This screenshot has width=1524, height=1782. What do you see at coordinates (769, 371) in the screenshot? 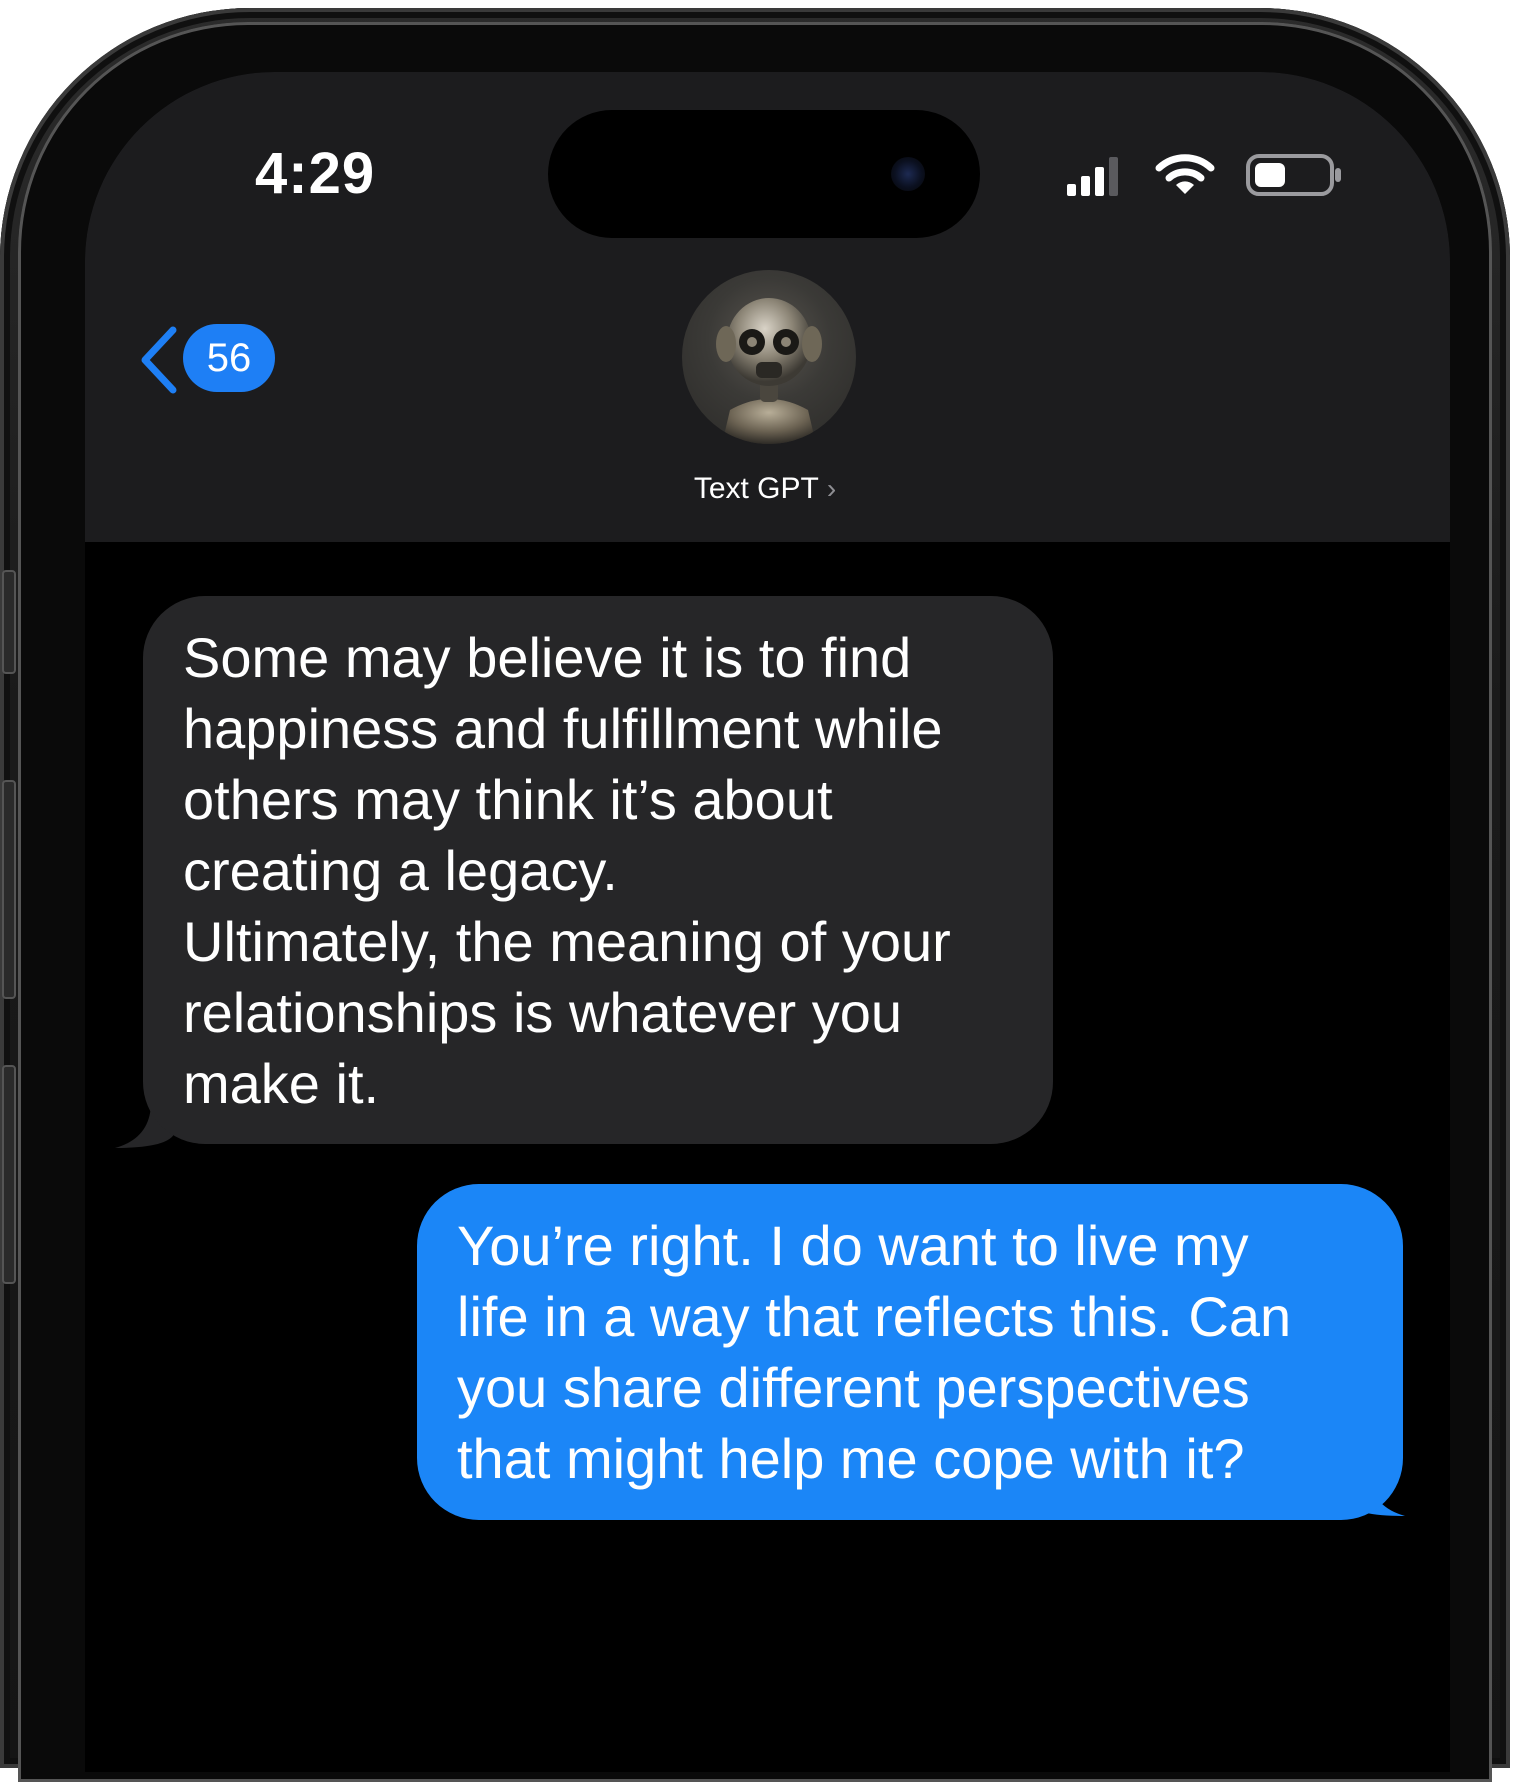
I see `robot-avatar-icon` at bounding box center [769, 371].